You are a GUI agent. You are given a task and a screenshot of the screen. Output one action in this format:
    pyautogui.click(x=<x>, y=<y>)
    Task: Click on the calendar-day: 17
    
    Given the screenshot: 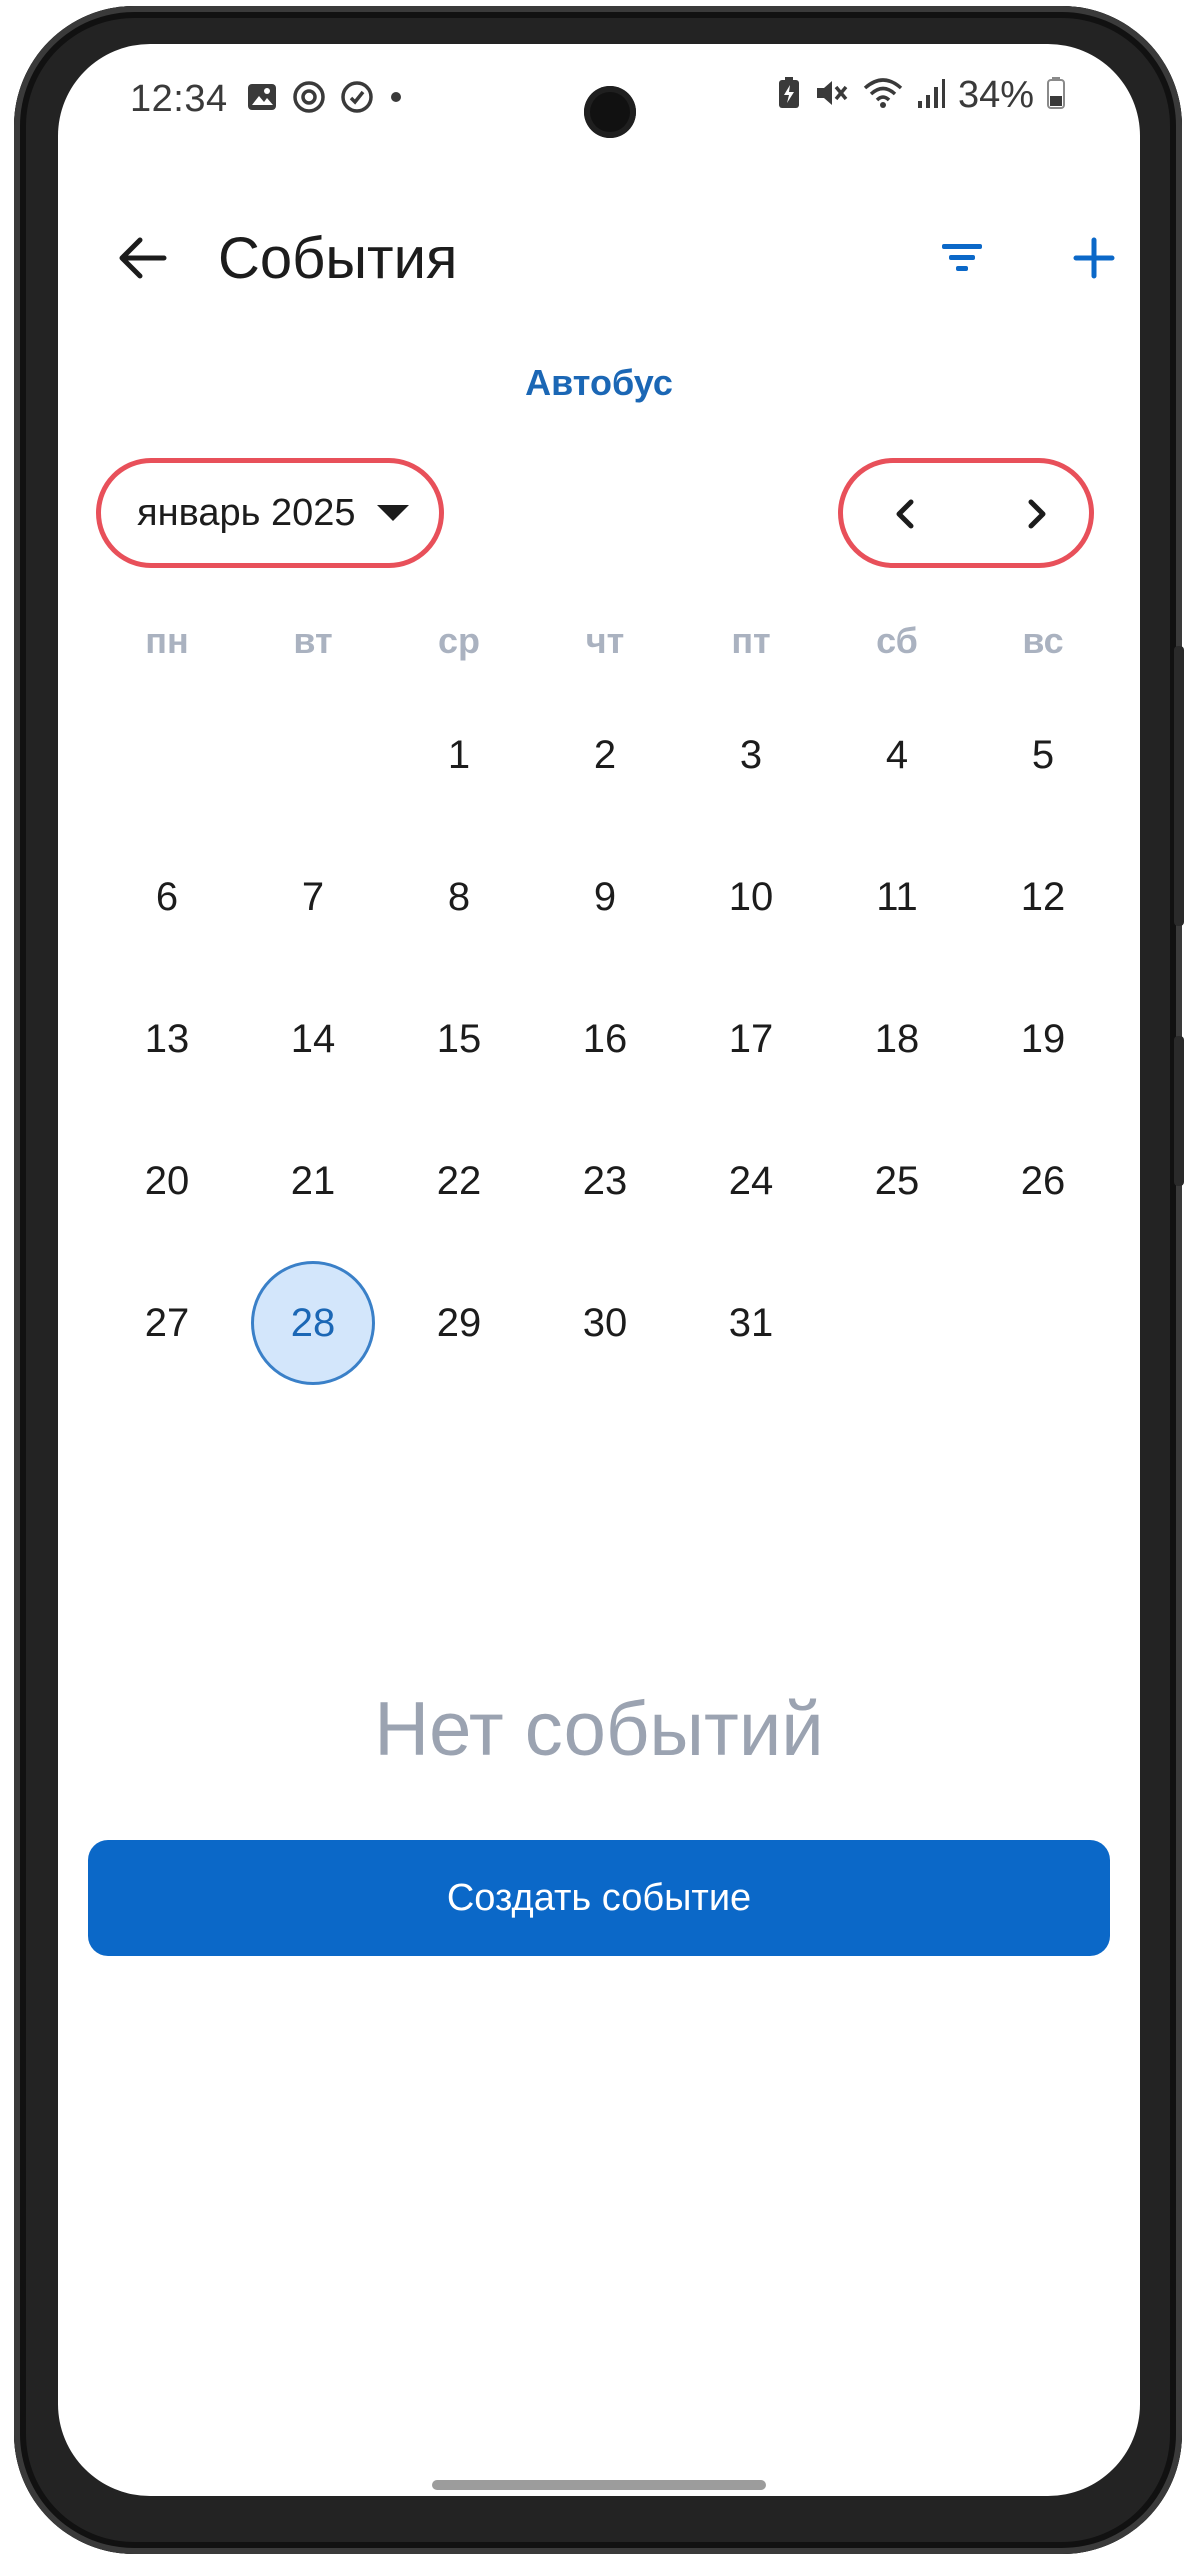 What is the action you would take?
    pyautogui.click(x=751, y=1039)
    